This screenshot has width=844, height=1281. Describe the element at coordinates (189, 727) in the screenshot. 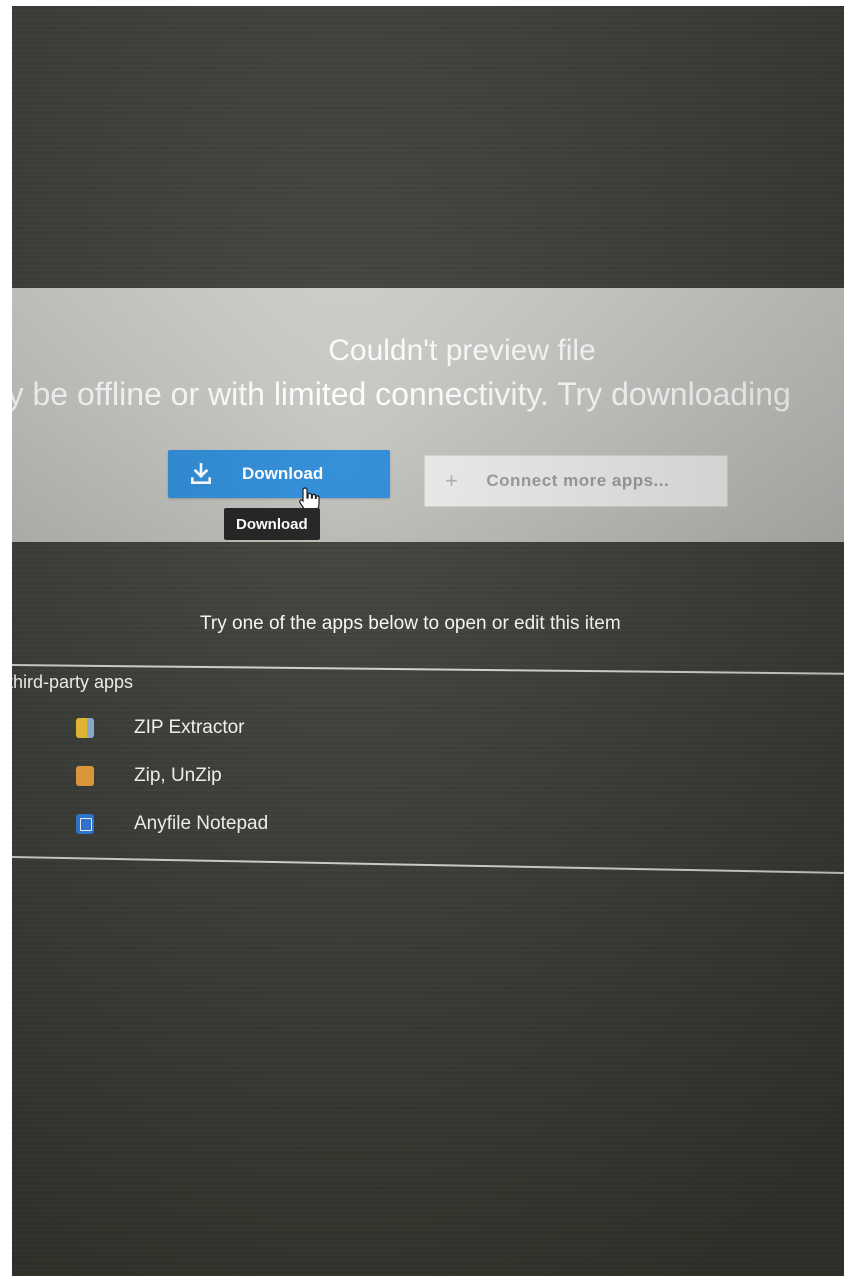

I see `app-name: ZIP Extractor` at that location.